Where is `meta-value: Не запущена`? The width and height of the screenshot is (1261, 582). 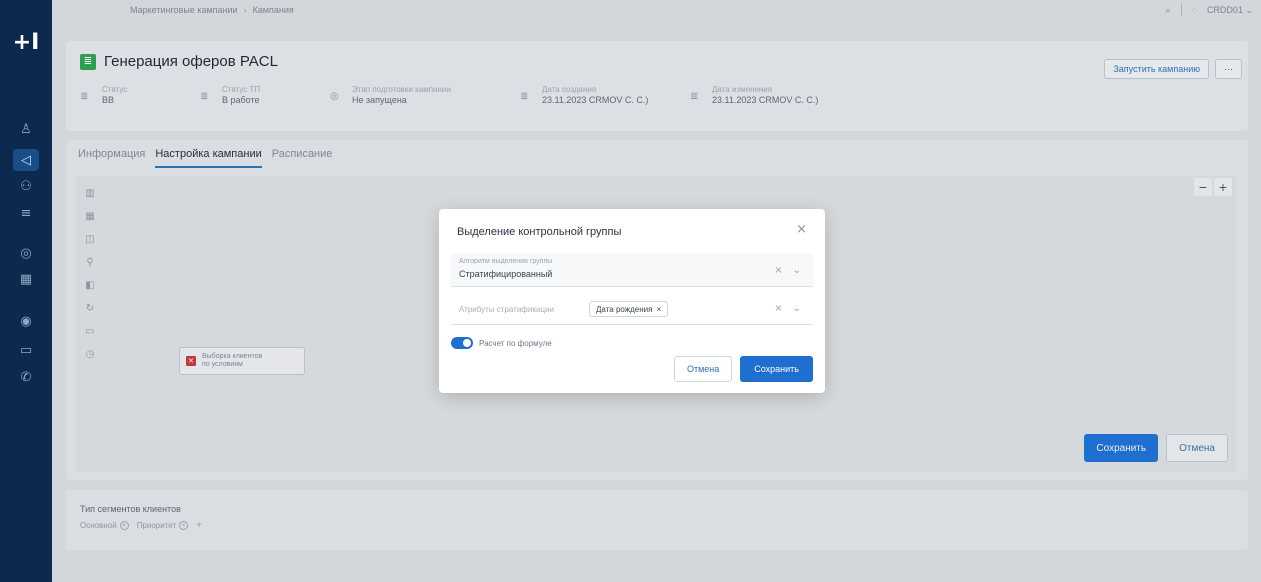
meta-value: Не запущена is located at coordinates (379, 100).